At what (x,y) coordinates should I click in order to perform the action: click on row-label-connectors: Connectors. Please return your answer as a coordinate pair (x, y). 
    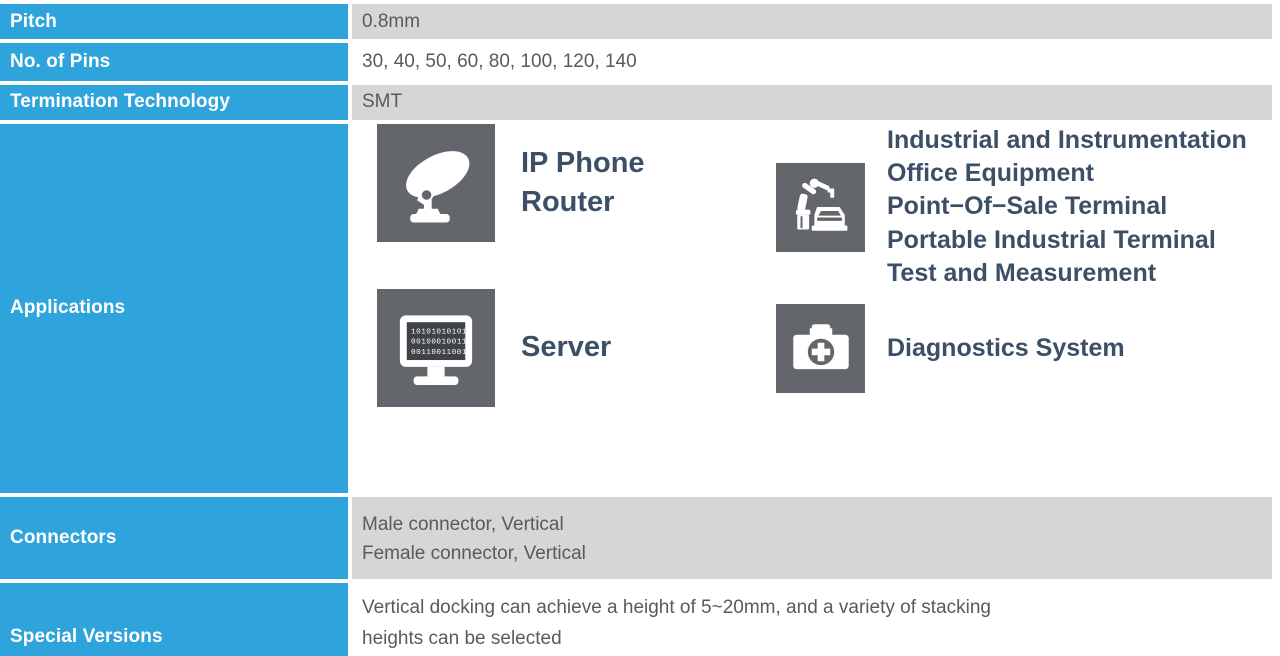
    Looking at the image, I should click on (174, 538).